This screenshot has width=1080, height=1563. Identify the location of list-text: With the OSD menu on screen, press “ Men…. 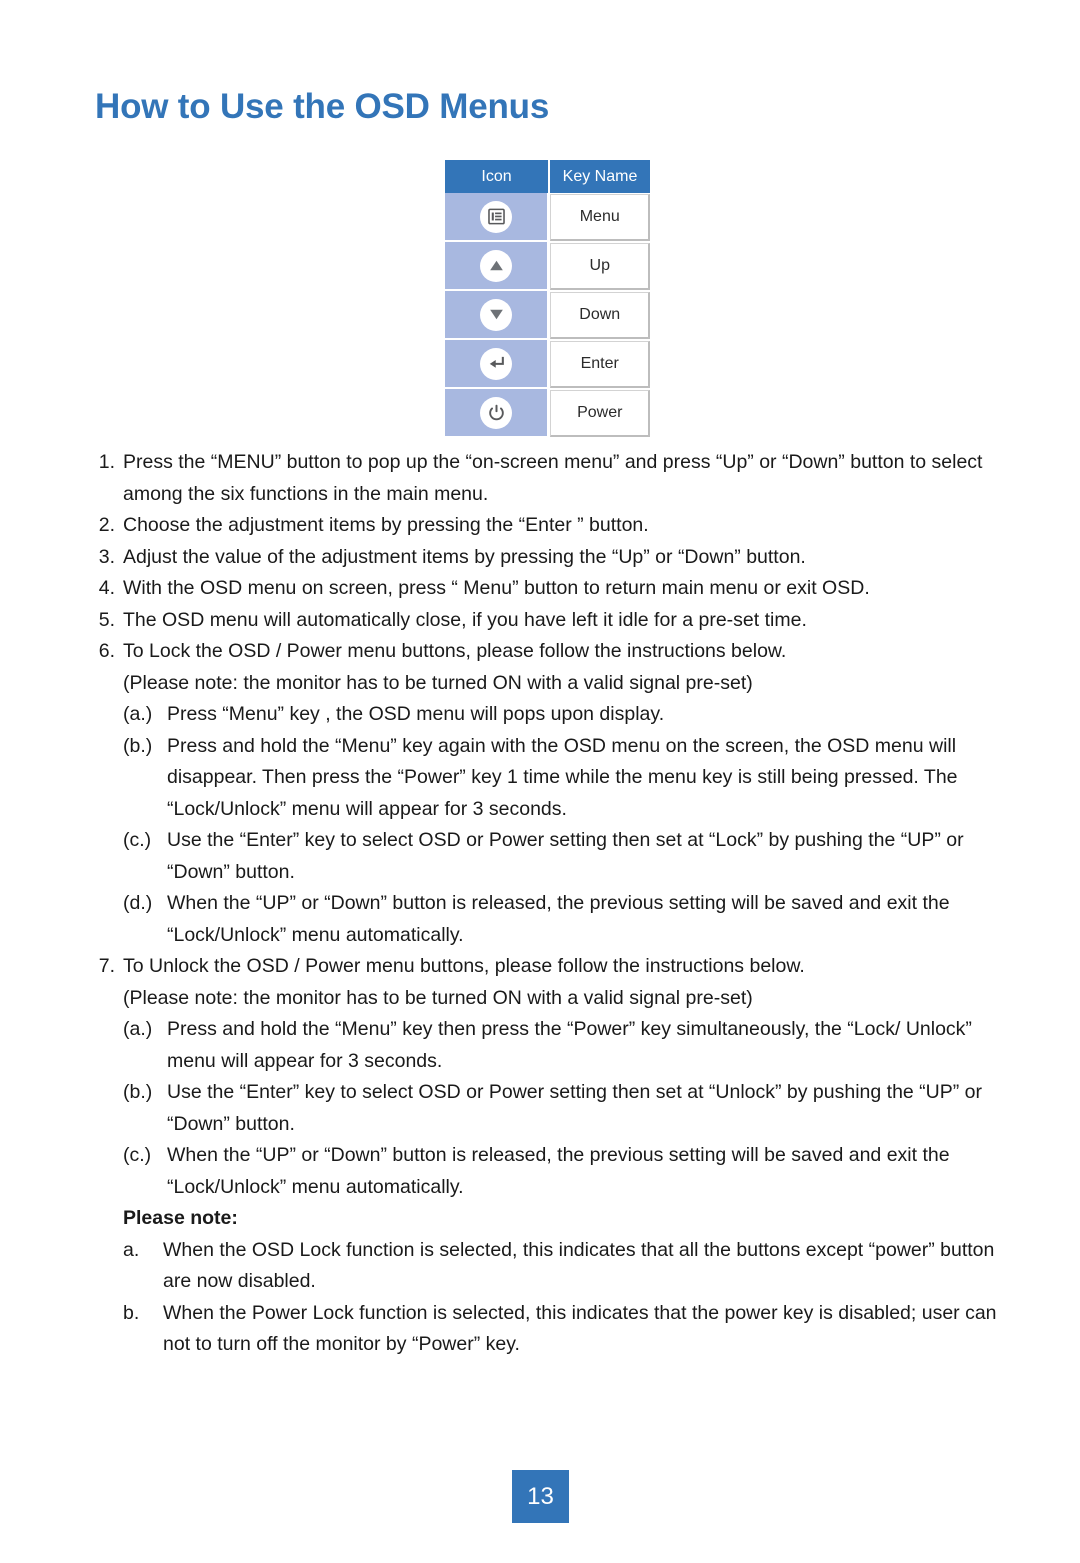
(496, 588).